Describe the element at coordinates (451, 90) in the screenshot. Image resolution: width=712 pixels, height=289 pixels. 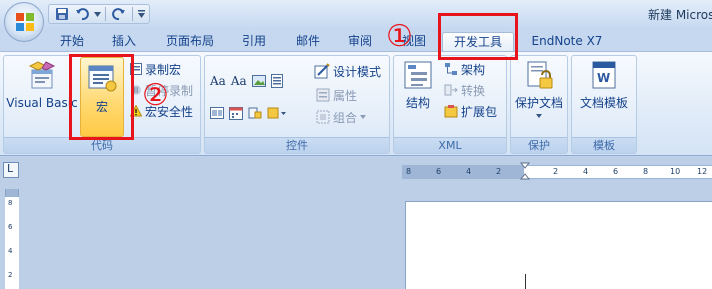
I see `transform-icon` at that location.